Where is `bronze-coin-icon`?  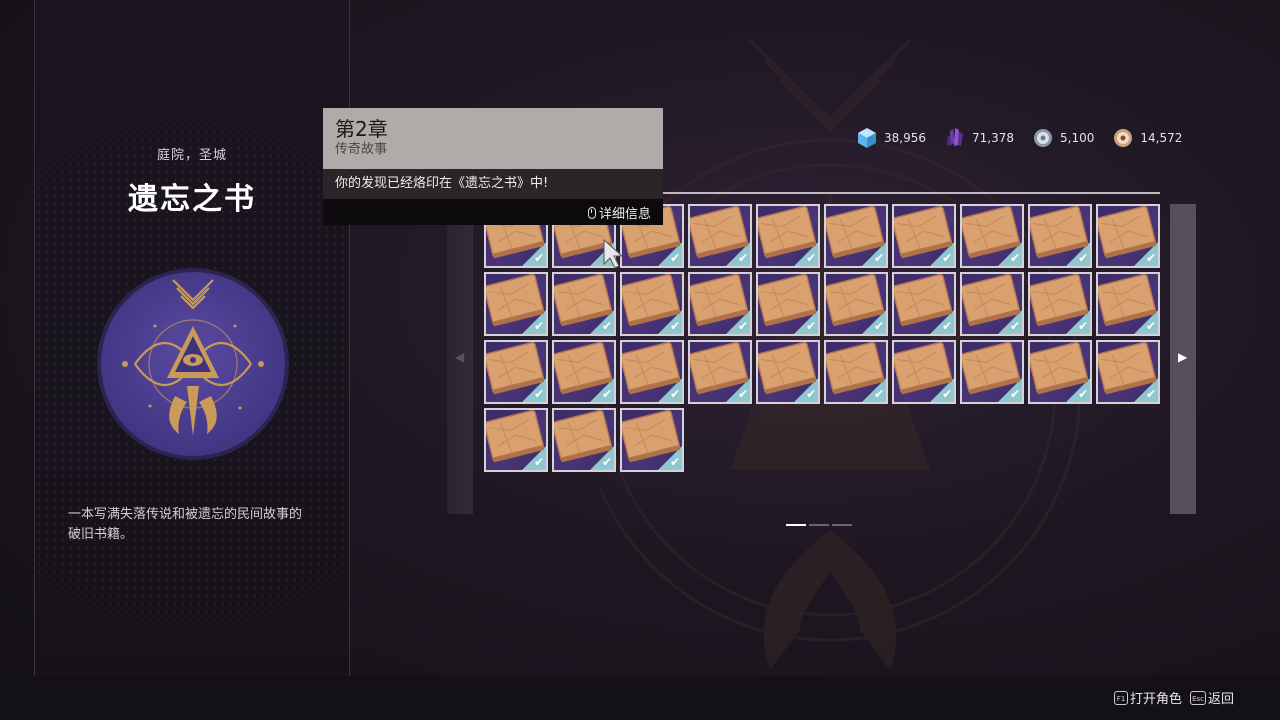
bronze-coin-icon is located at coordinates (1123, 138).